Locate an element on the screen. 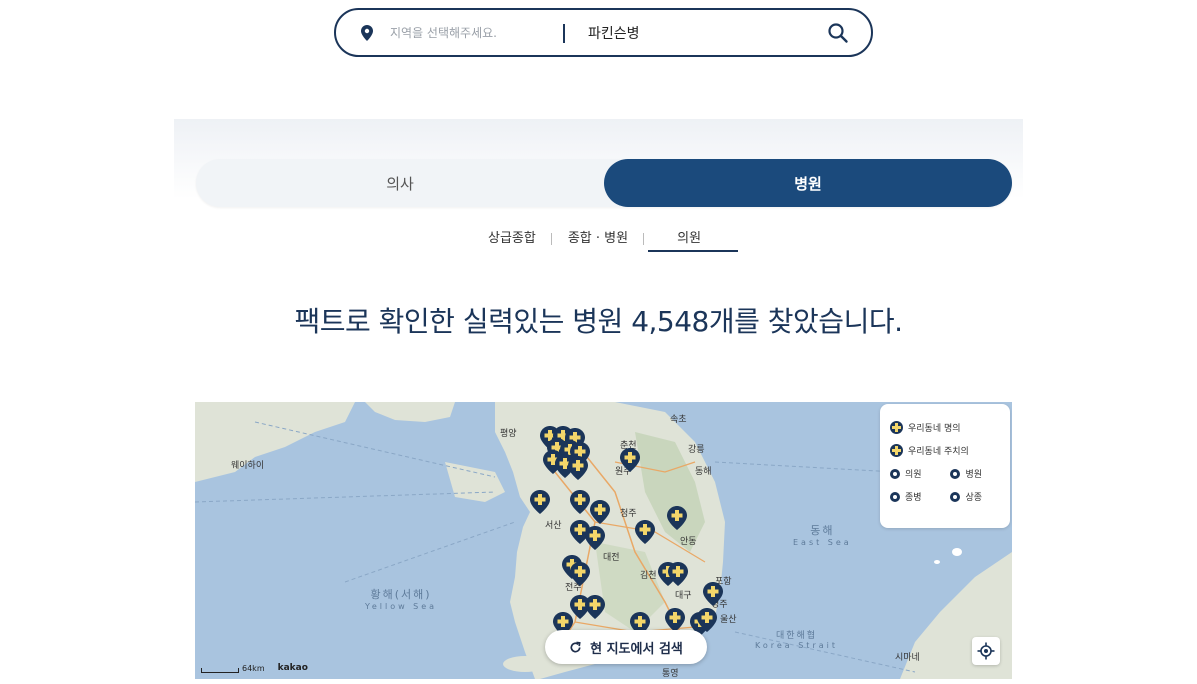  keyword-input is located at coordinates (698, 33).